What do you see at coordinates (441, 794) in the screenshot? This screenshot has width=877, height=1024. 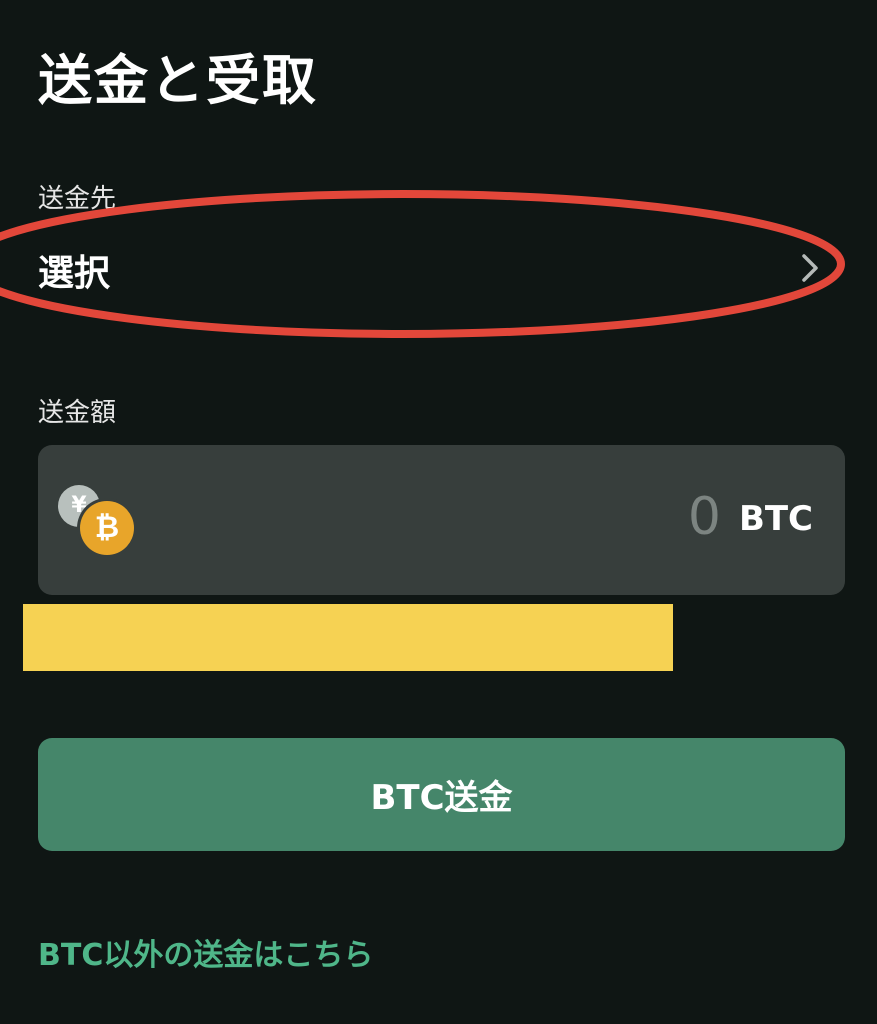 I see `btc-send-button: BTC送金` at bounding box center [441, 794].